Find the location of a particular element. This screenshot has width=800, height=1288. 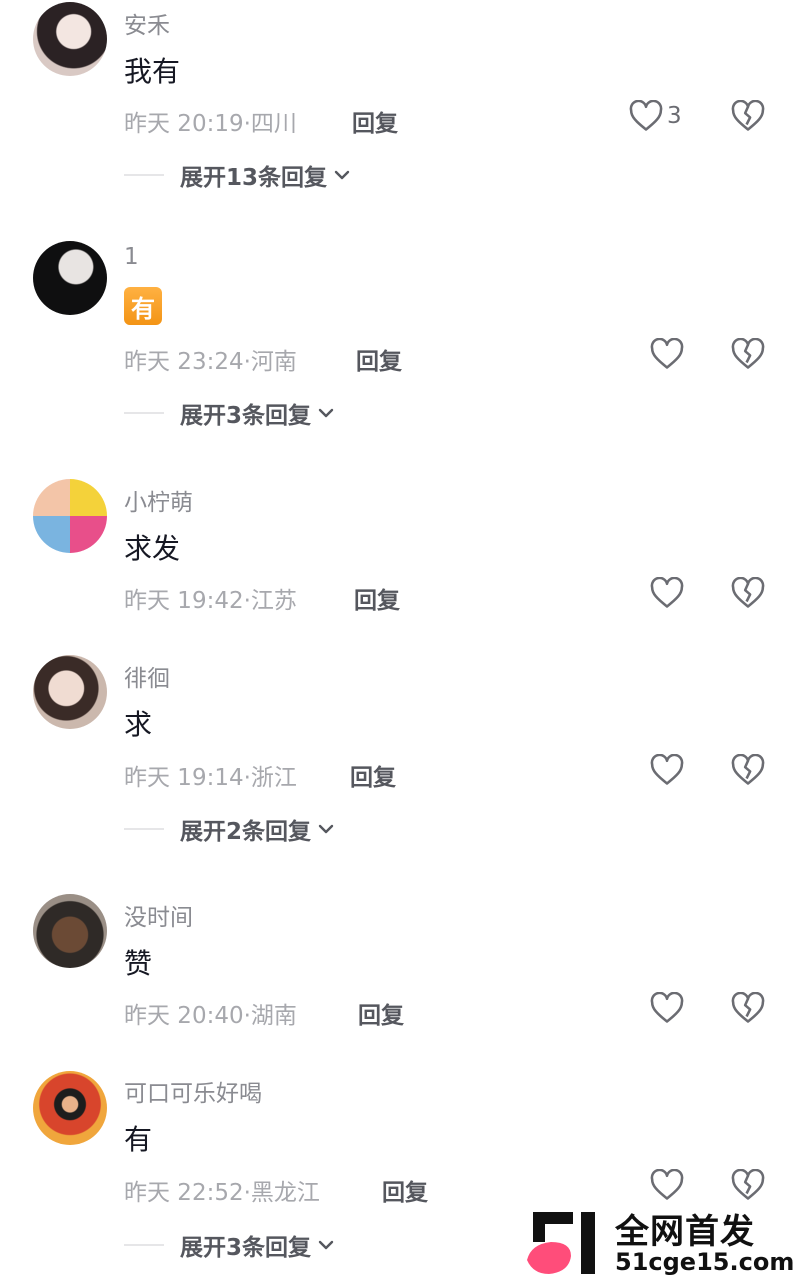

expand-replies: 展开2条回复 is located at coordinates (229, 829).